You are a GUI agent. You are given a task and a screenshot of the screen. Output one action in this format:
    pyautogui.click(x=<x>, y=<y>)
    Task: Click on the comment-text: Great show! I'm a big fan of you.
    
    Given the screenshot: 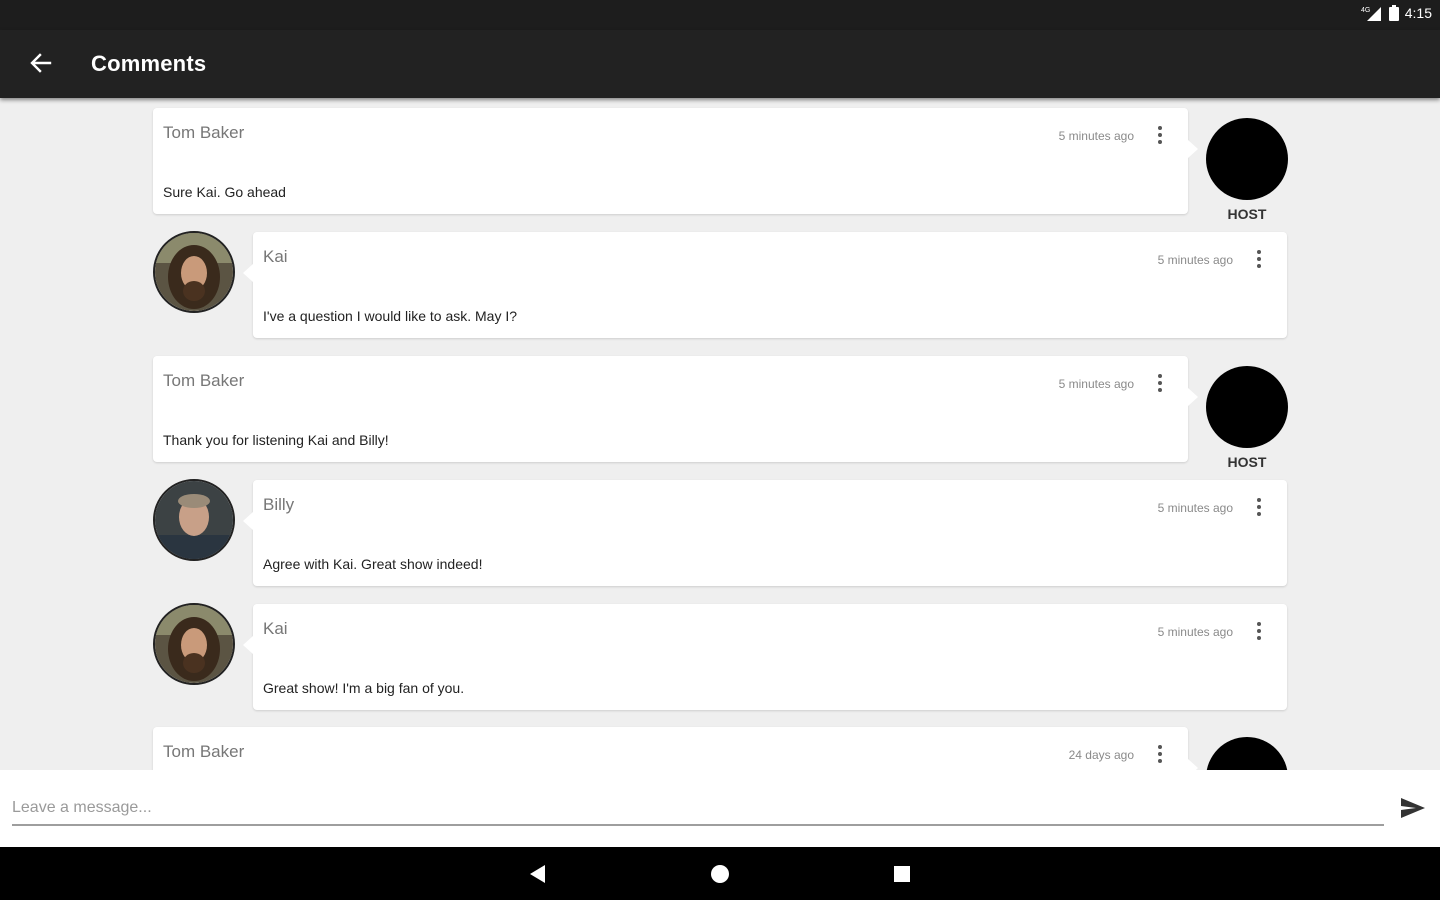 What is the action you would take?
    pyautogui.click(x=364, y=688)
    